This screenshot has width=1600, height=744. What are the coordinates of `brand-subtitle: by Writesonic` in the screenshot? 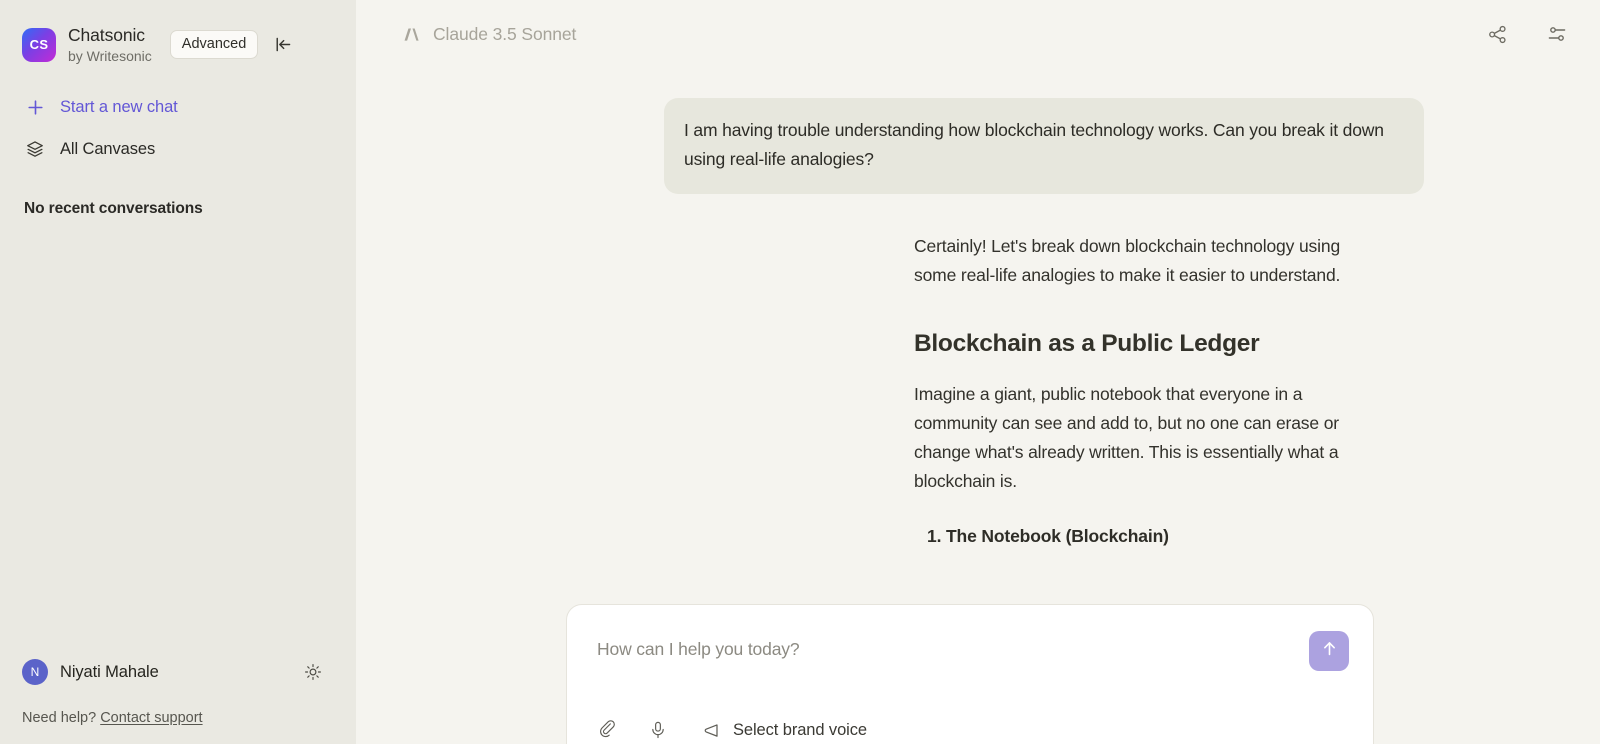 It's located at (110, 55).